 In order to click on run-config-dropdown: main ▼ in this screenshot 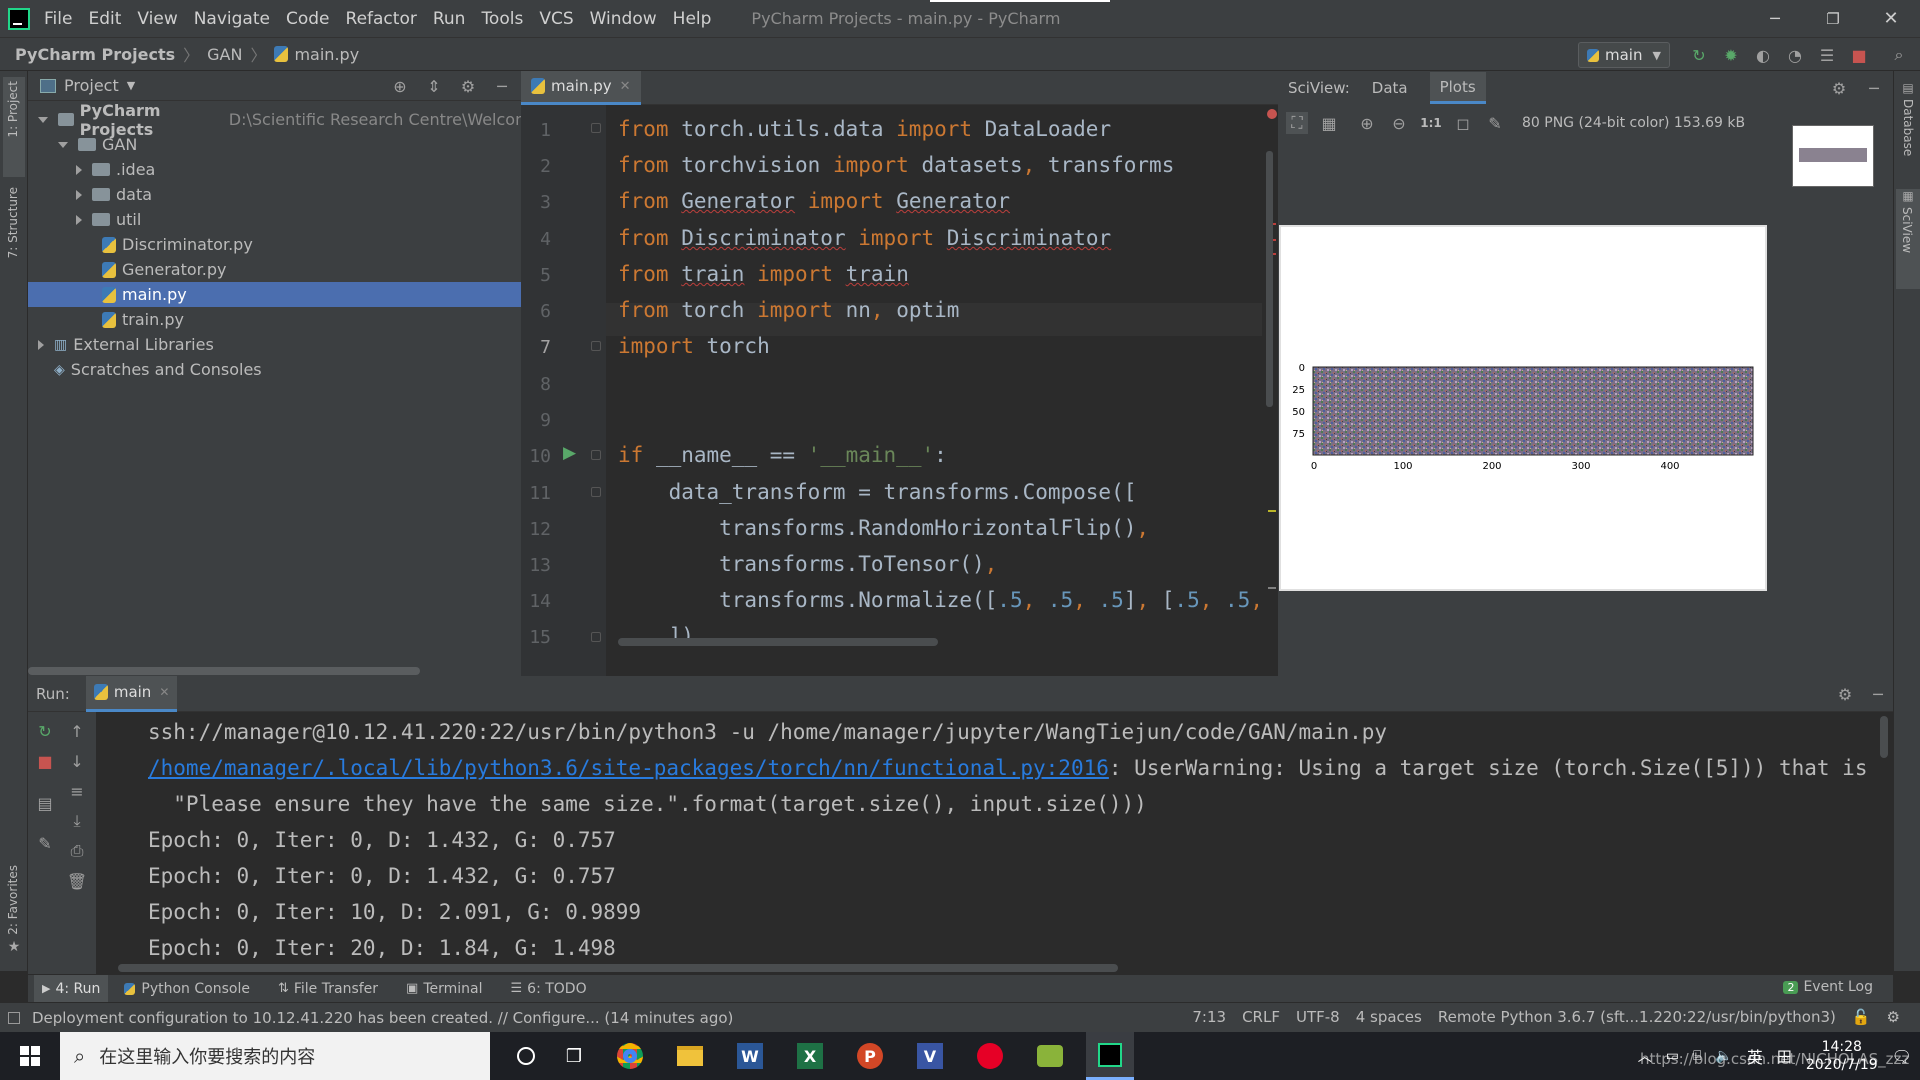, I will do `click(1624, 55)`.